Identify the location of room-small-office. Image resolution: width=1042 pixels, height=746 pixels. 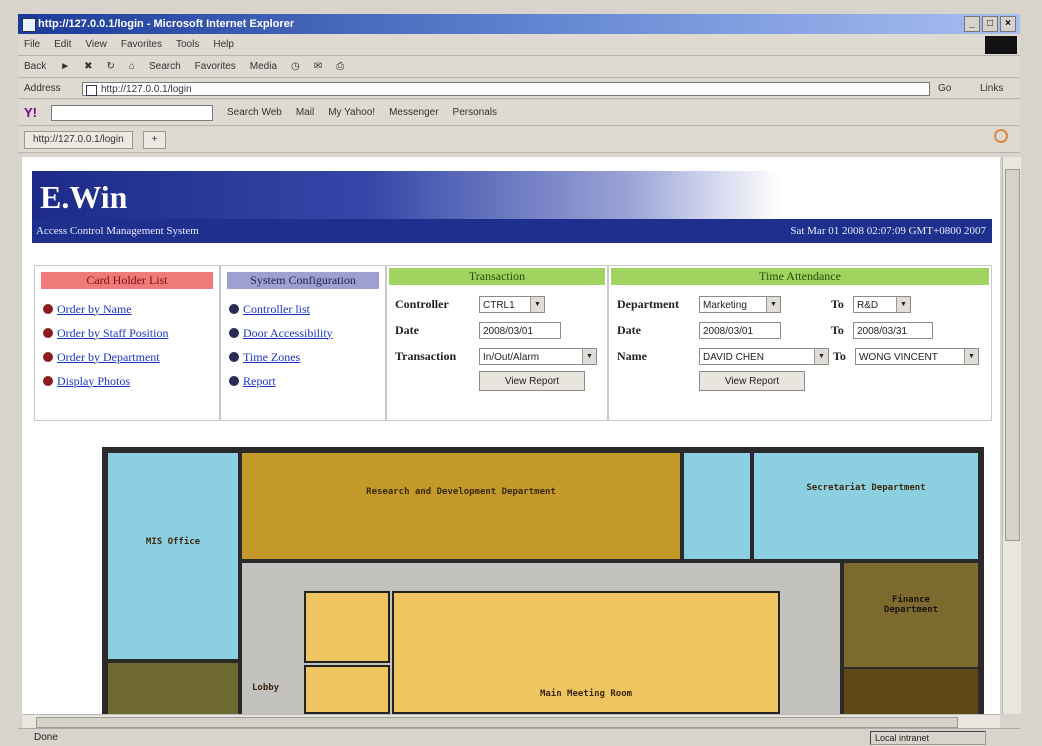
(347, 627).